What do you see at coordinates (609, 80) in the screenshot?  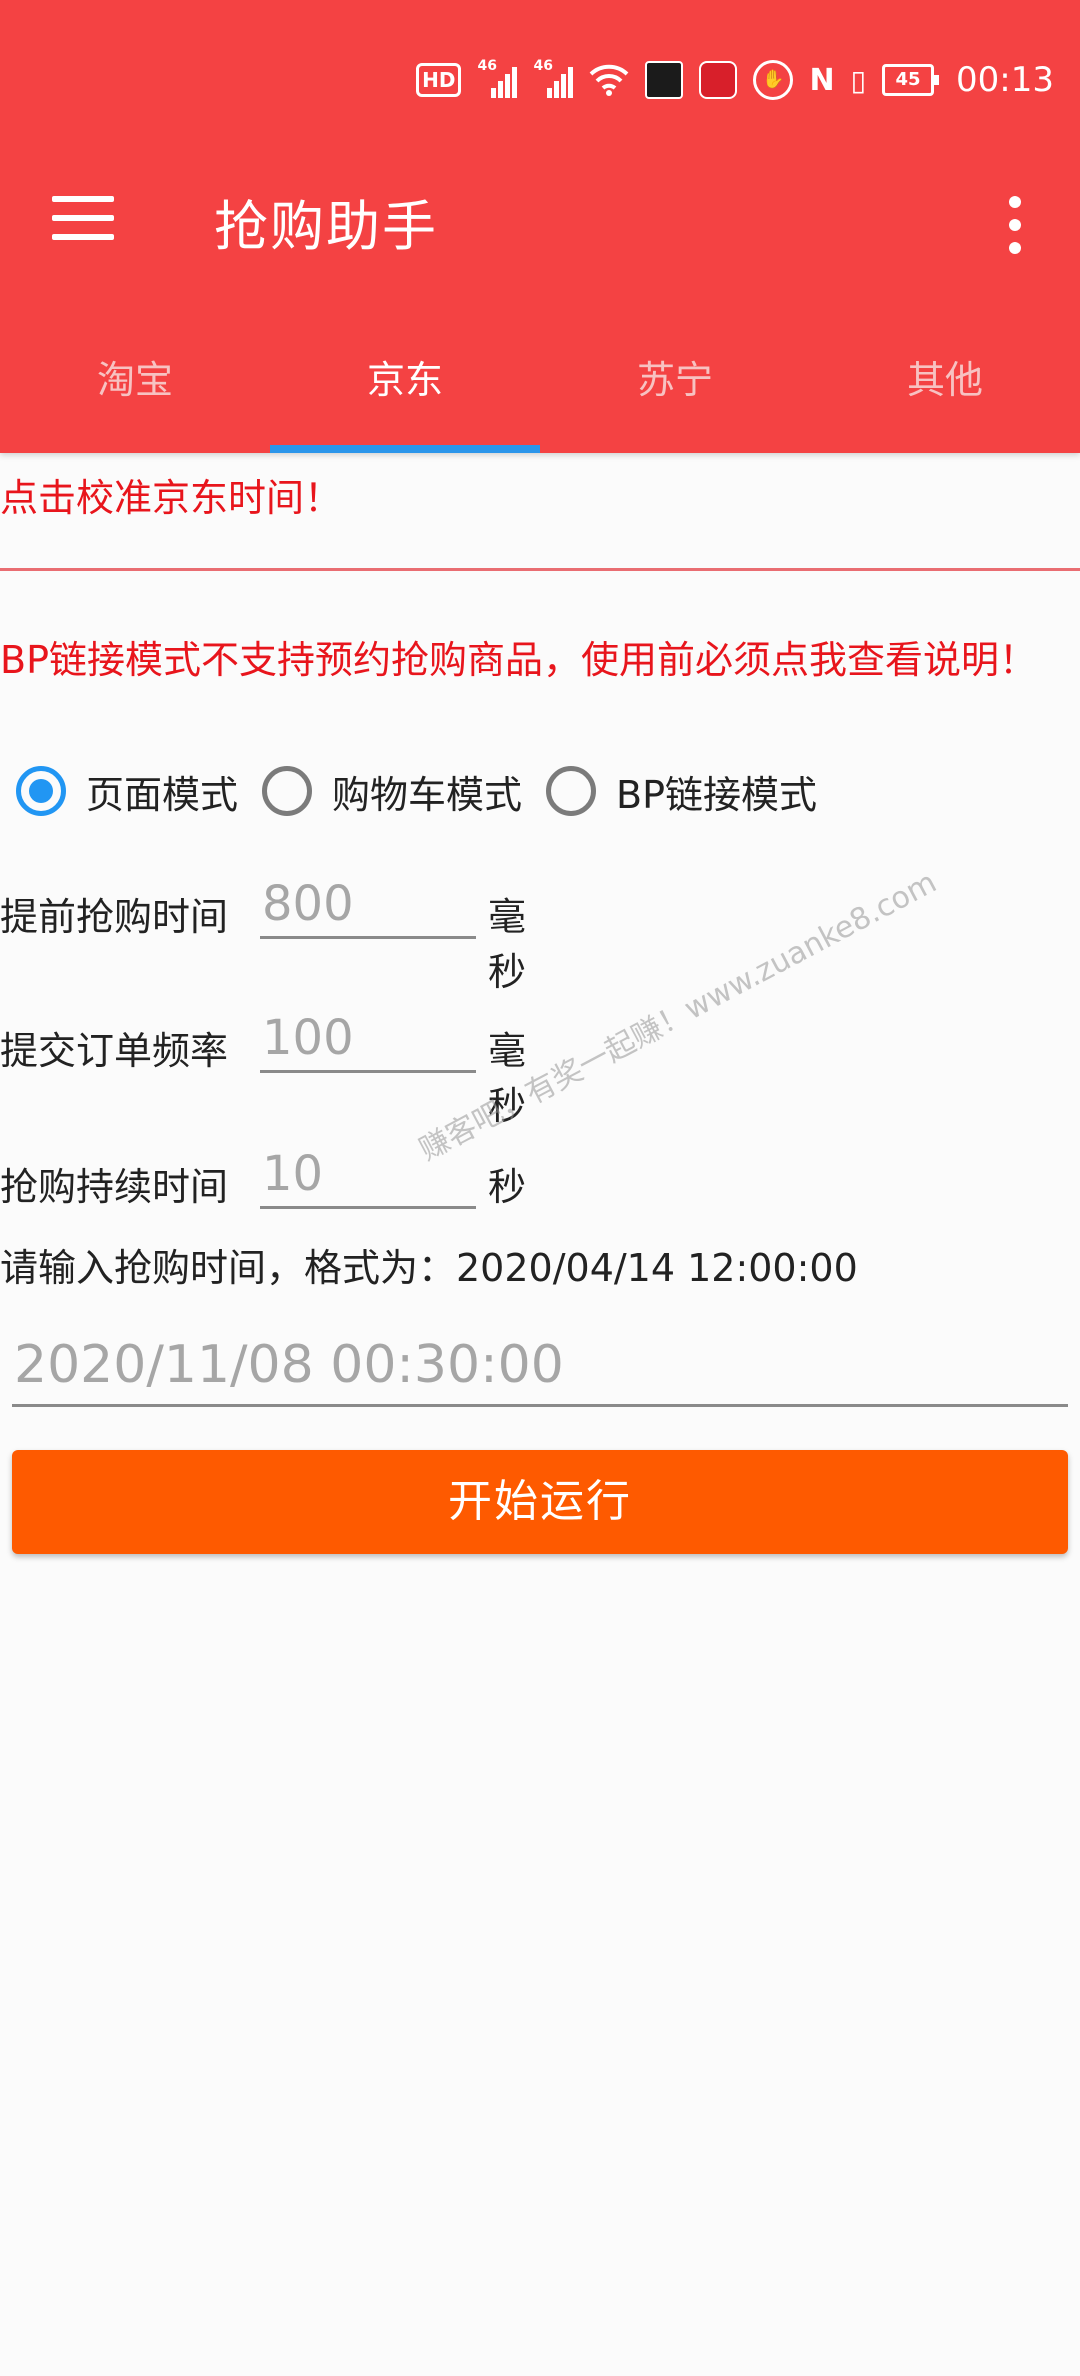 I see `wifi-icon` at bounding box center [609, 80].